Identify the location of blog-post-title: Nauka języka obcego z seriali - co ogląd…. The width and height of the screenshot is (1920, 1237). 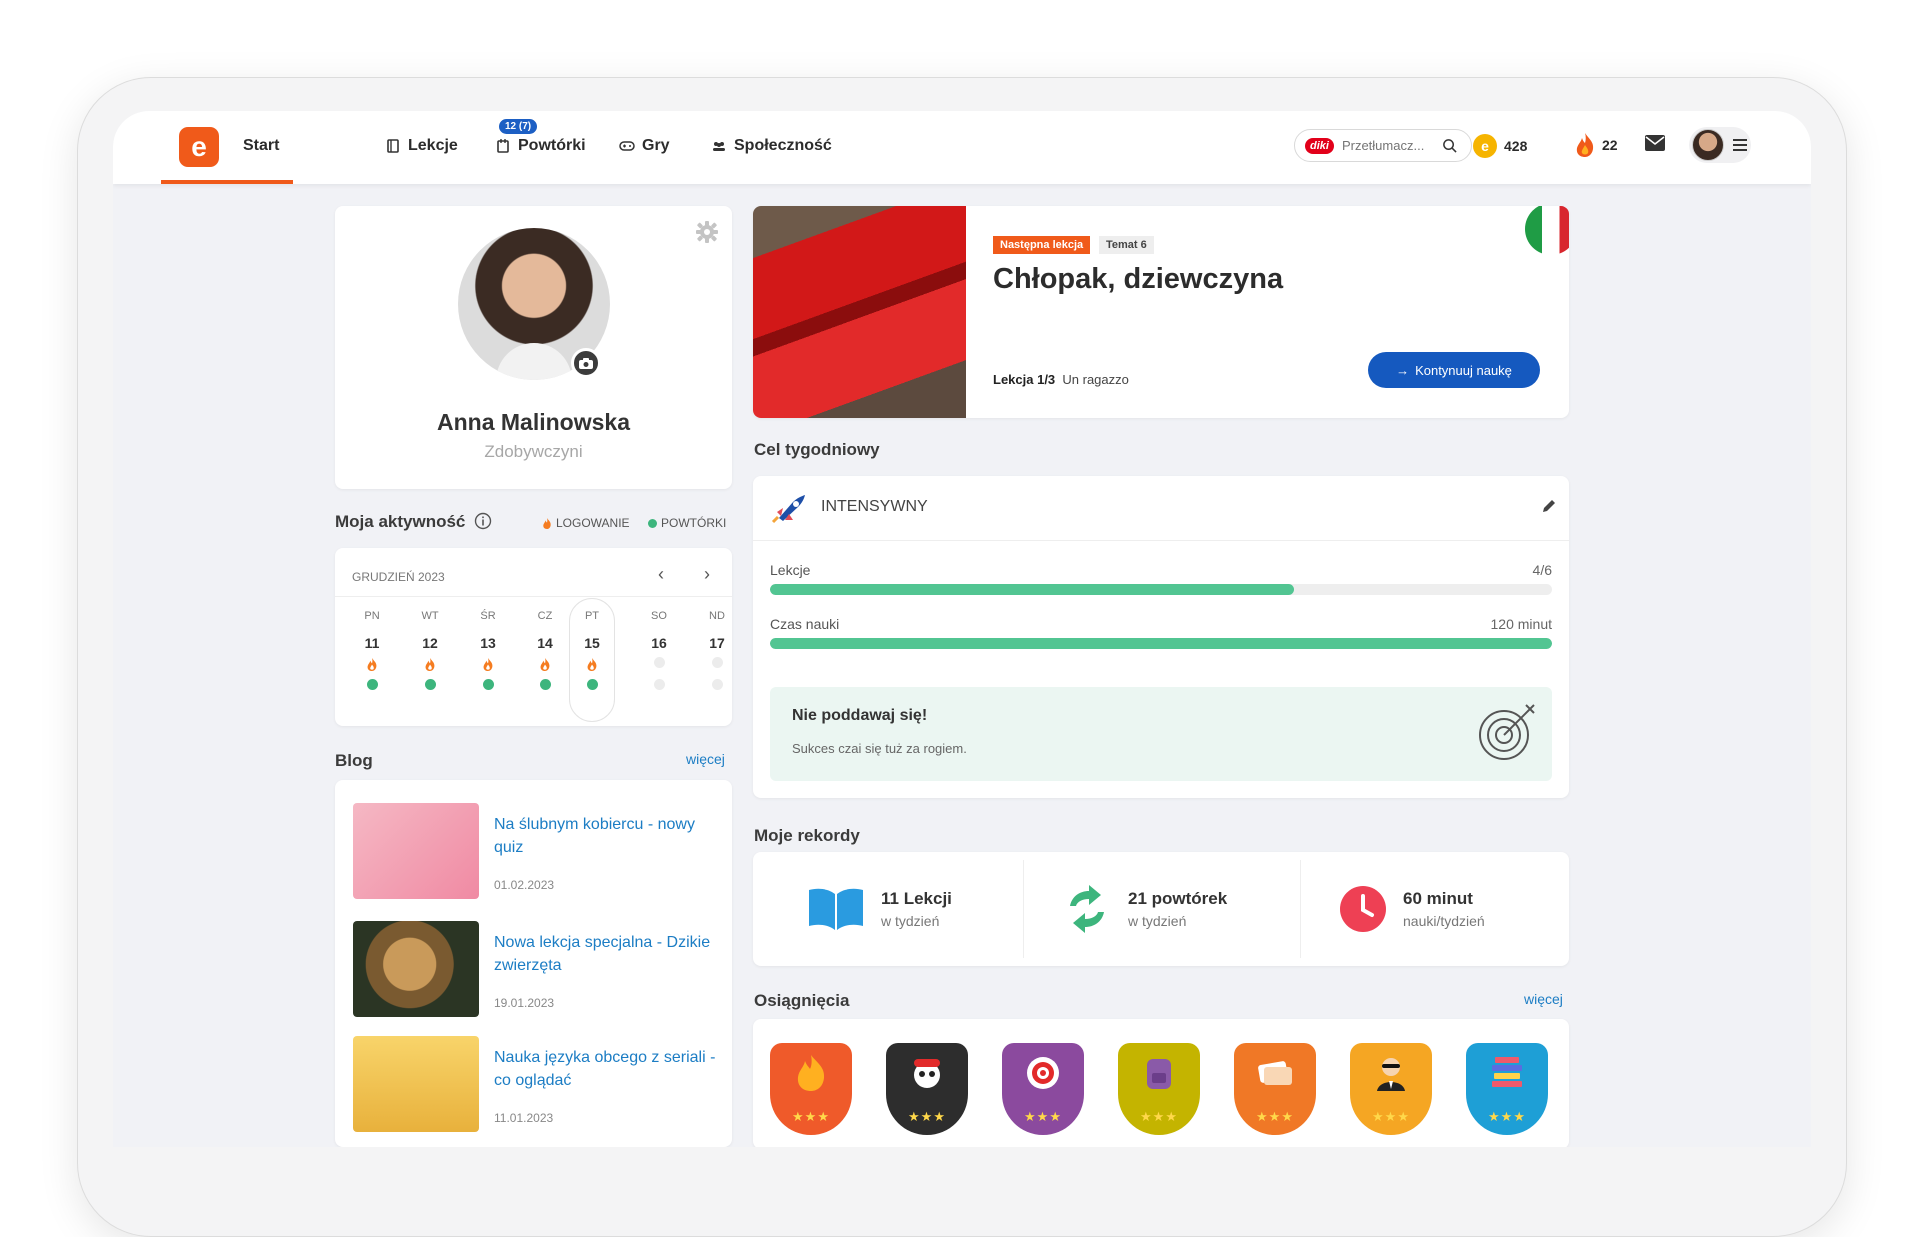
(609, 1069).